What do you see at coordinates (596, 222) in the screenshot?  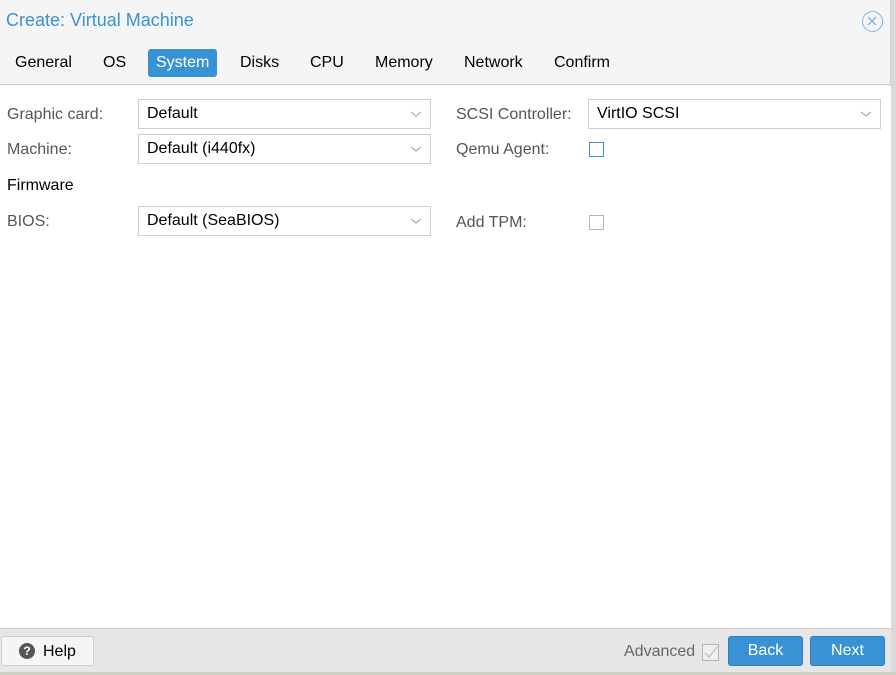 I see `add-tpm-checkbox` at bounding box center [596, 222].